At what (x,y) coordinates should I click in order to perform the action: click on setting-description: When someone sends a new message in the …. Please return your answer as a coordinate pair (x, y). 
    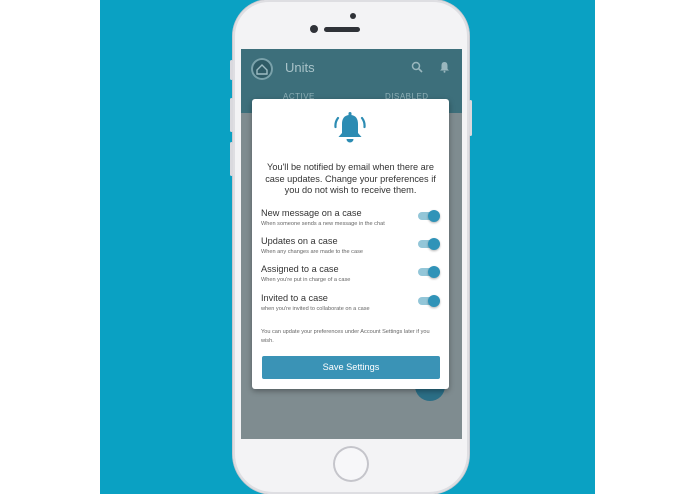
    Looking at the image, I should click on (323, 224).